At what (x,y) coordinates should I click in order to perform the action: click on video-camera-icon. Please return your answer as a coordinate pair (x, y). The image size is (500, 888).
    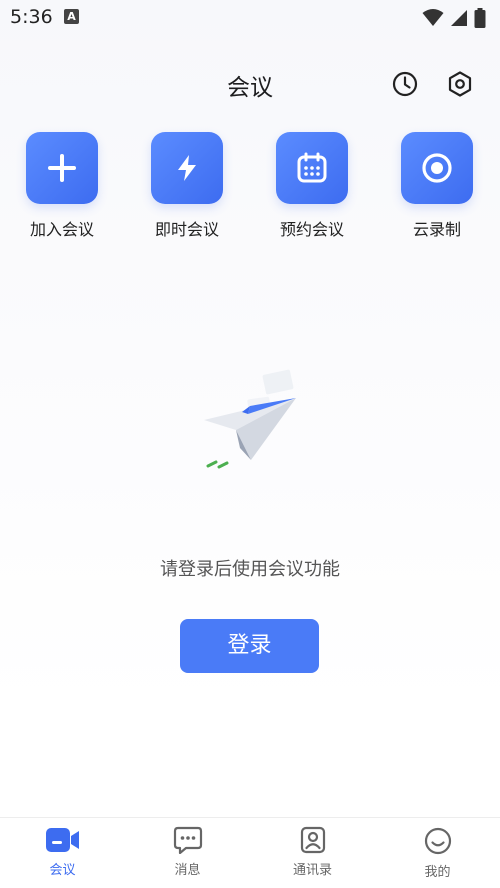
    Looking at the image, I should click on (62, 840).